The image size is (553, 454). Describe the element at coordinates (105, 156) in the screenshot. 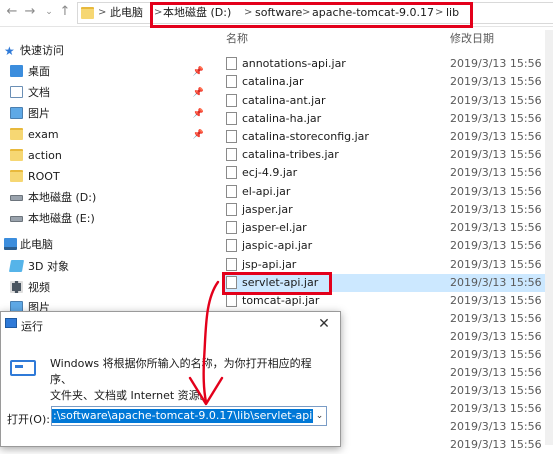

I see `nav-item-action: action` at that location.